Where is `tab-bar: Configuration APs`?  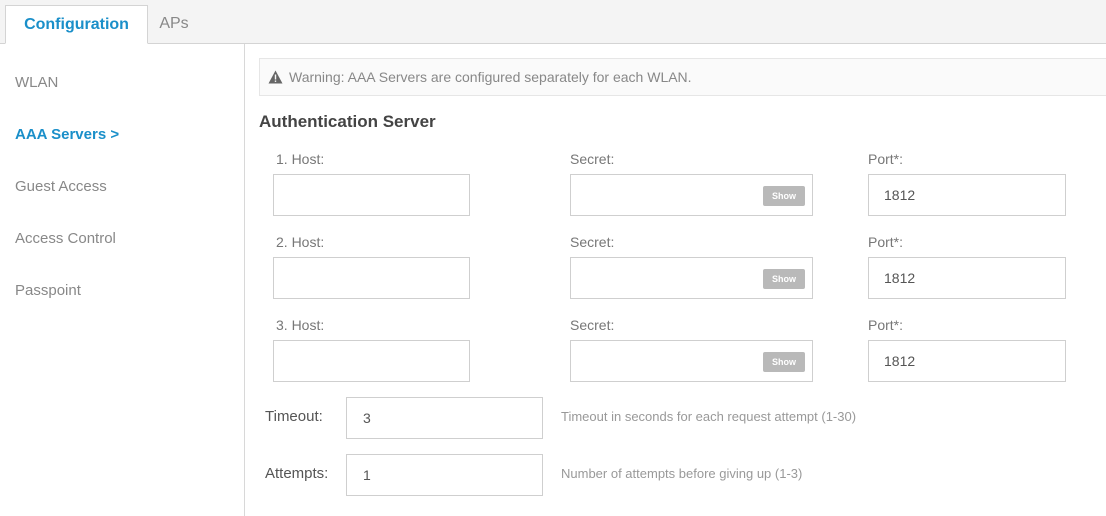
tab-bar: Configuration APs is located at coordinates (553, 22).